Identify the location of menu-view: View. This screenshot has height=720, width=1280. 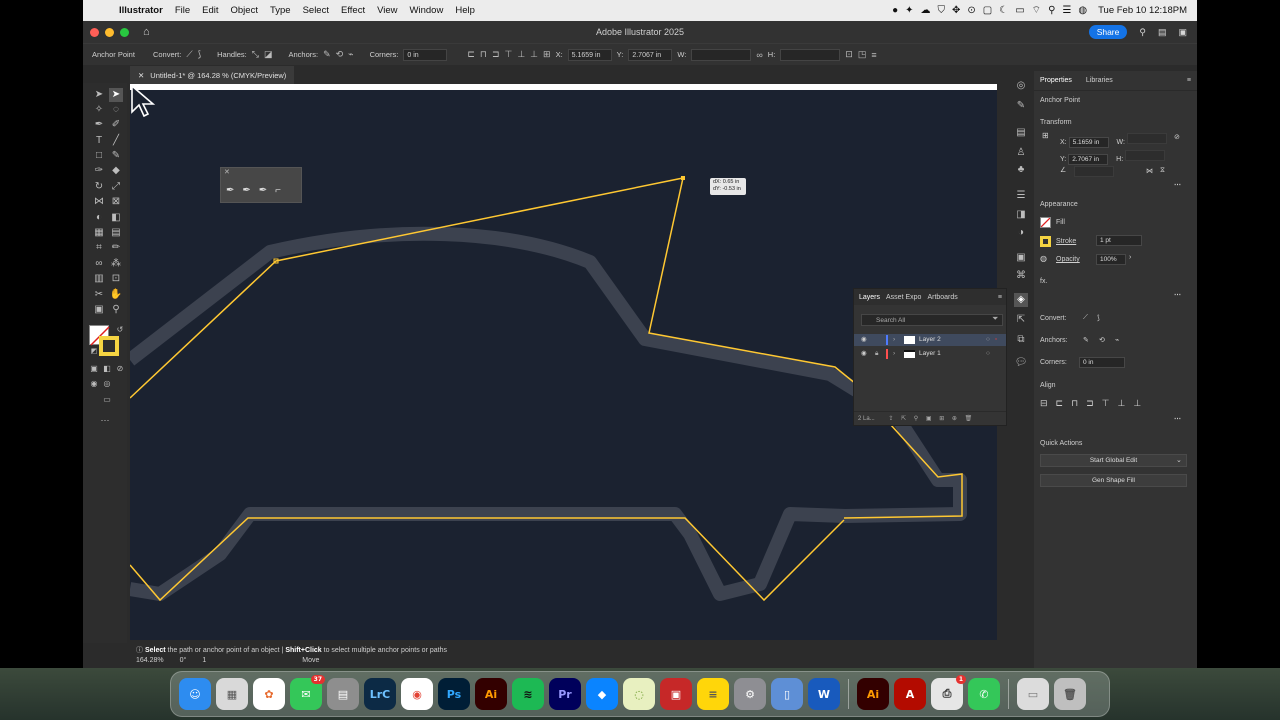
(387, 10).